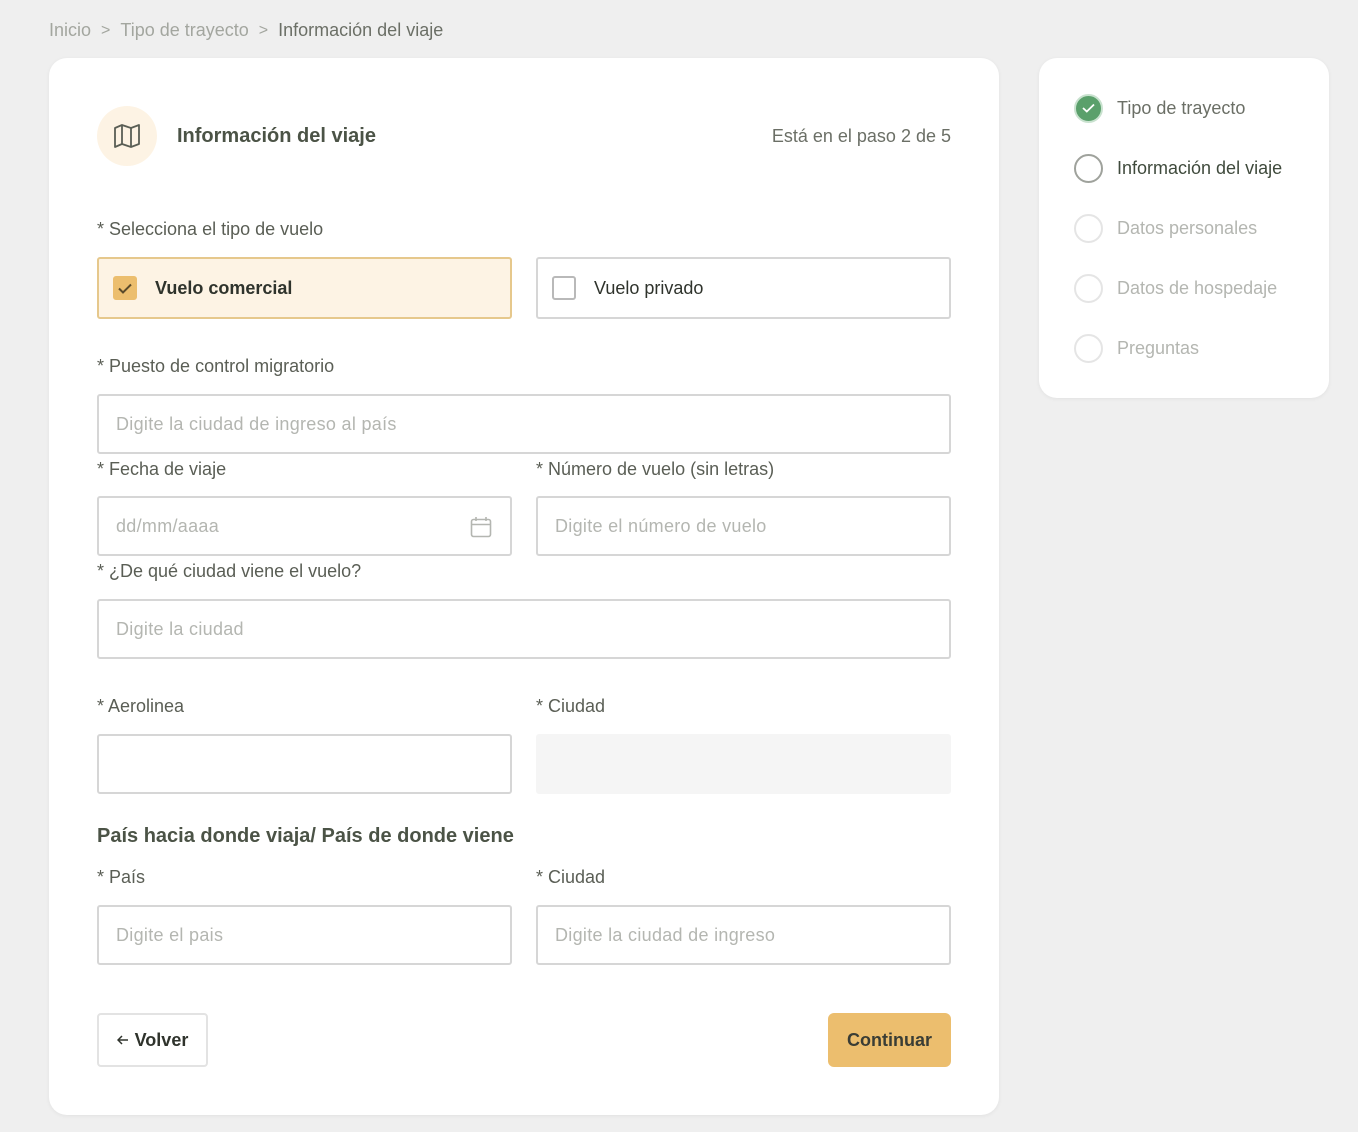  What do you see at coordinates (361, 30) in the screenshot?
I see `breadcrumb-item-current: Información del viaje` at bounding box center [361, 30].